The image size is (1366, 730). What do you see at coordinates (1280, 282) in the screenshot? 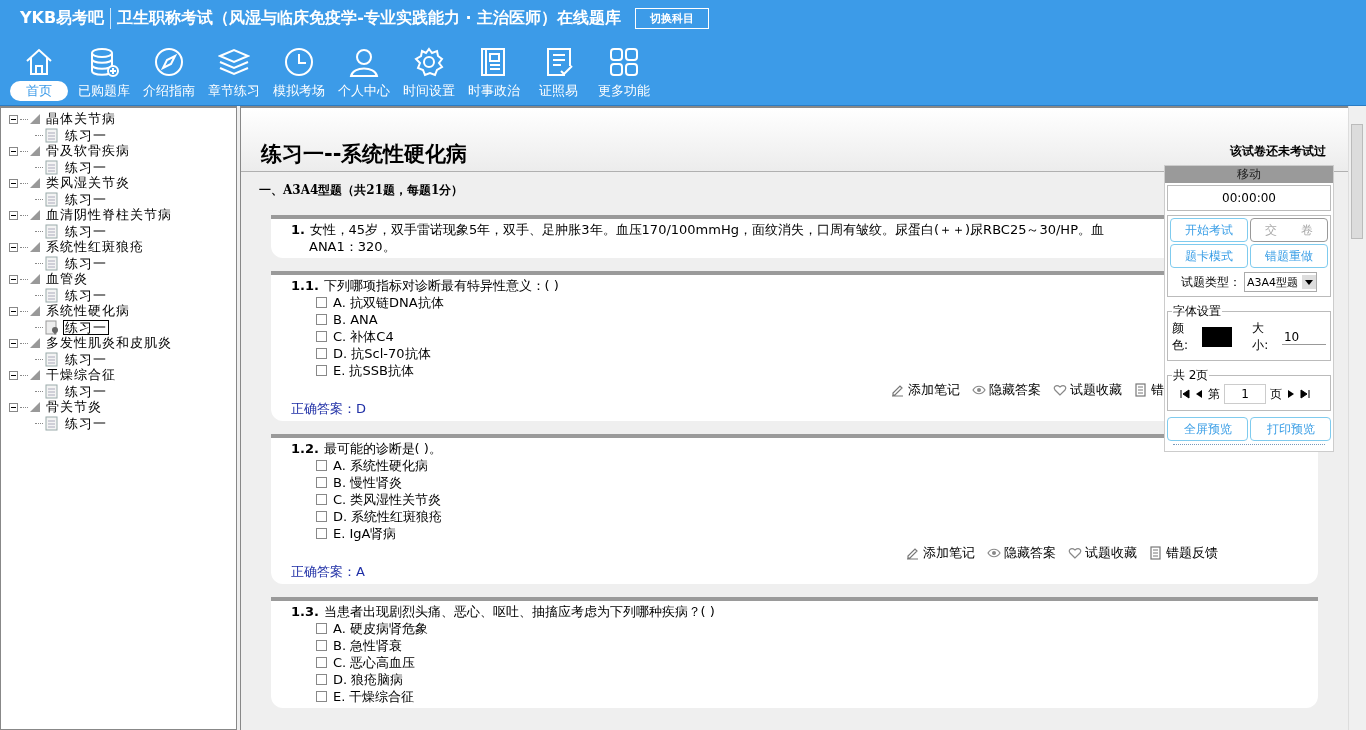
I see `type-dropdown: A3A4型题` at bounding box center [1280, 282].